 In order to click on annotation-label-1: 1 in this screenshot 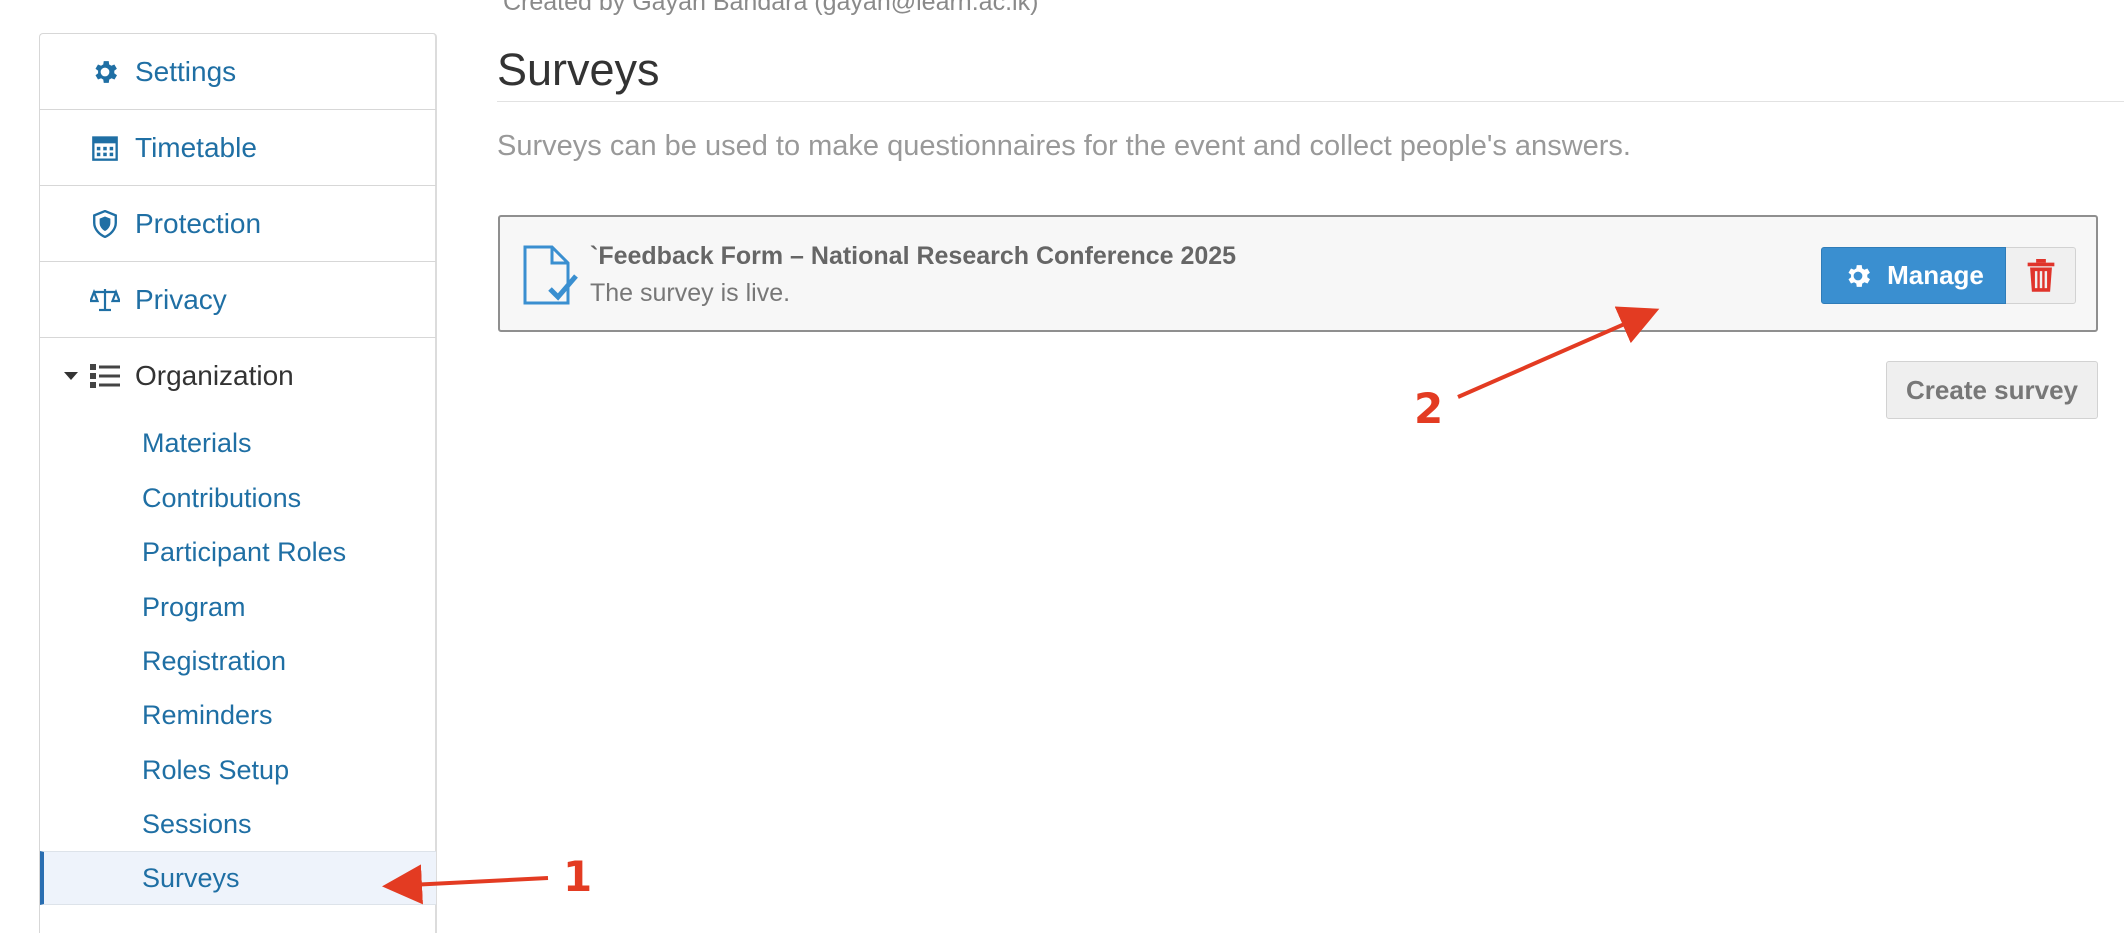, I will do `click(578, 876)`.